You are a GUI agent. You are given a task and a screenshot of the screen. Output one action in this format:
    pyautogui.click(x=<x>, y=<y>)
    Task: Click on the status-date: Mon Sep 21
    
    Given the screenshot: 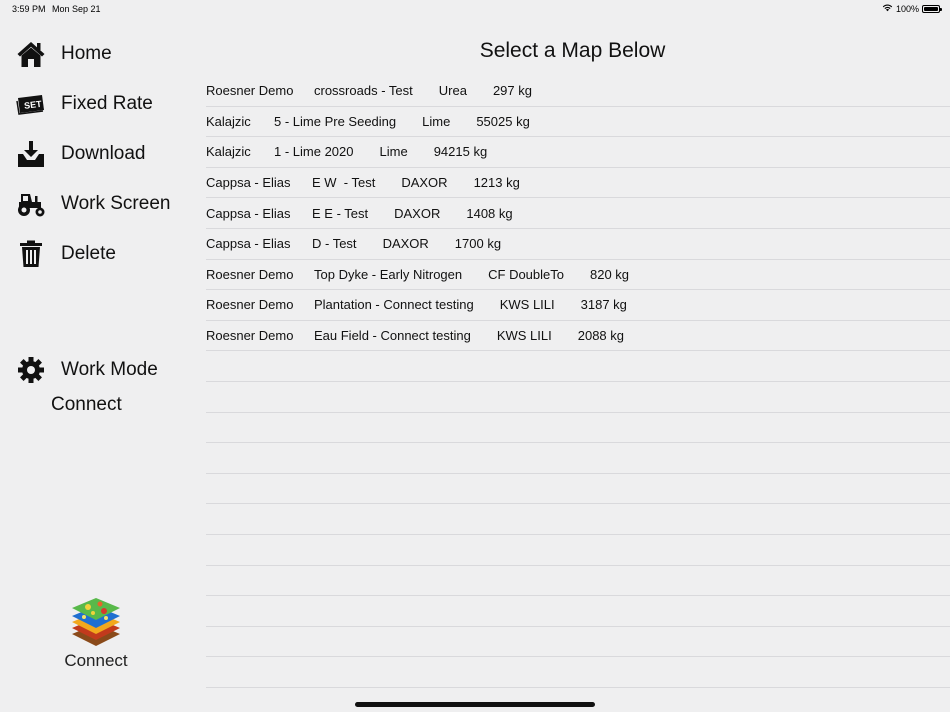 What is the action you would take?
    pyautogui.click(x=76, y=9)
    